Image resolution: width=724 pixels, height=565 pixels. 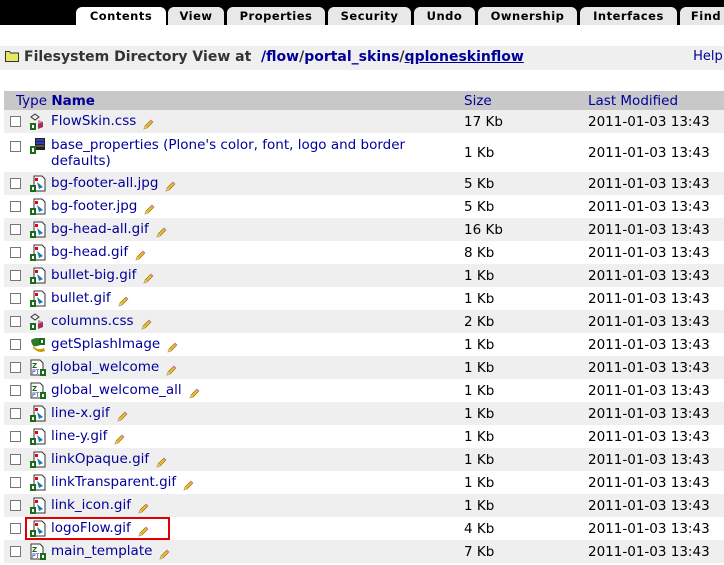 What do you see at coordinates (104, 183) in the screenshot?
I see `file-link: bg-footer-all.jpg` at bounding box center [104, 183].